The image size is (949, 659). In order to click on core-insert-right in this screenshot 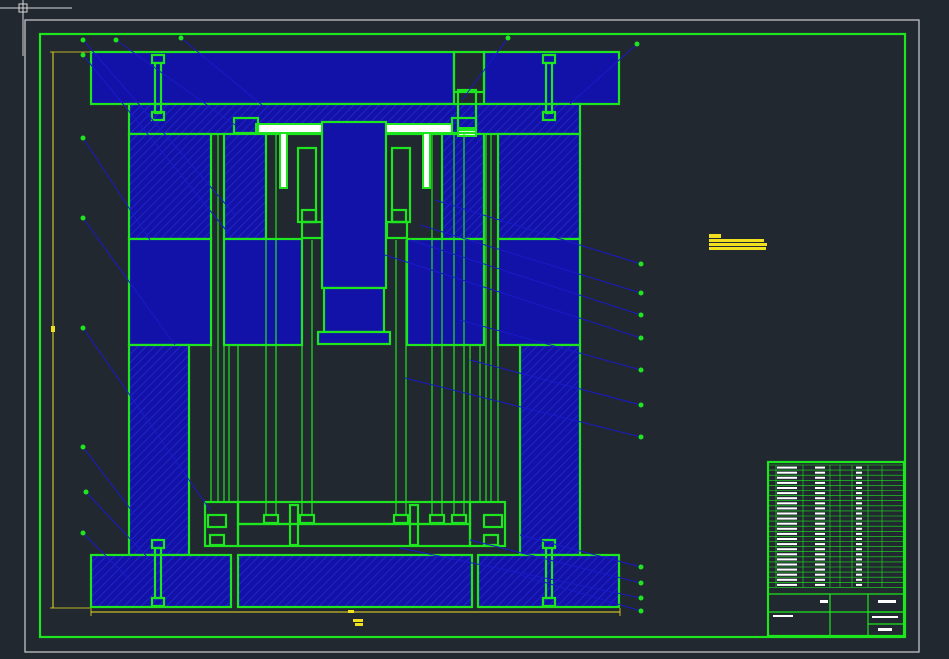, I will do `click(445, 292)`.